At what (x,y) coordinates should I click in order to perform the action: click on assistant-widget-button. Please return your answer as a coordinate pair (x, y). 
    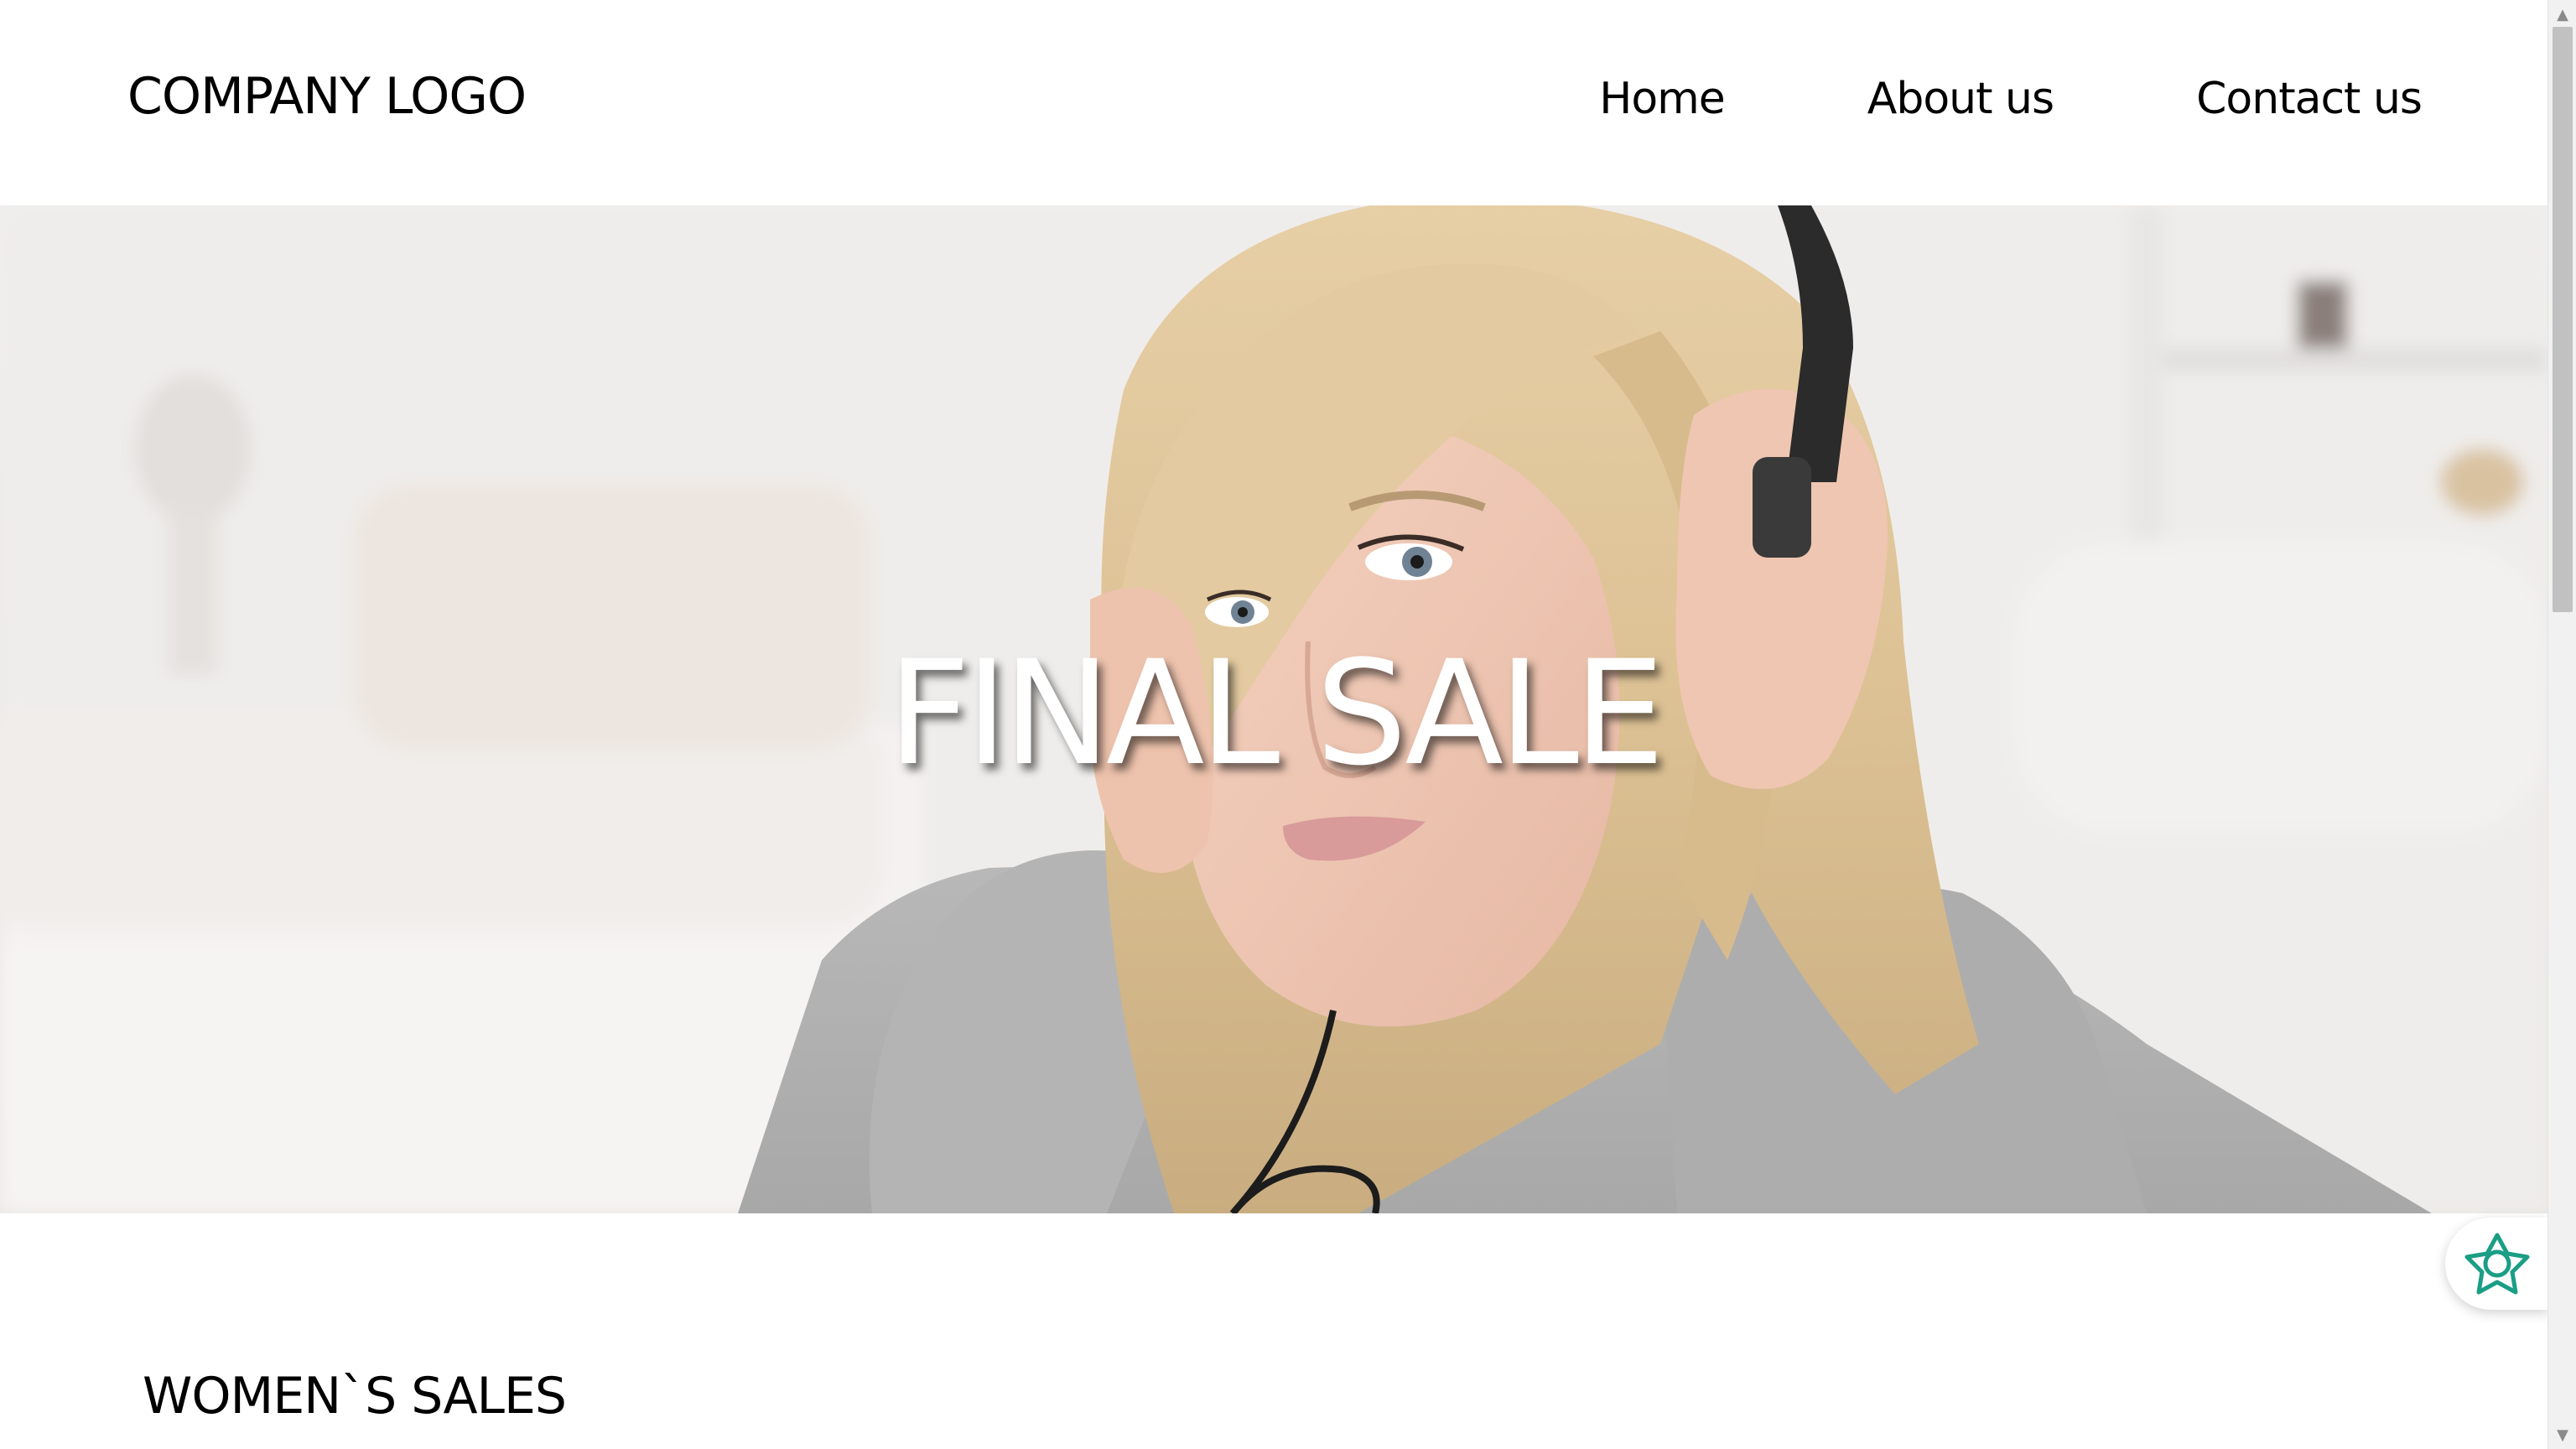
    Looking at the image, I should click on (2497, 1264).